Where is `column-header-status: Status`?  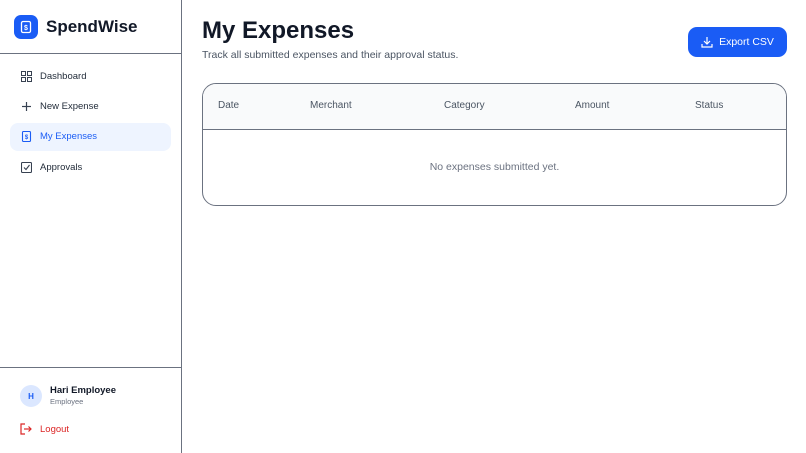 column-header-status: Status is located at coordinates (709, 105).